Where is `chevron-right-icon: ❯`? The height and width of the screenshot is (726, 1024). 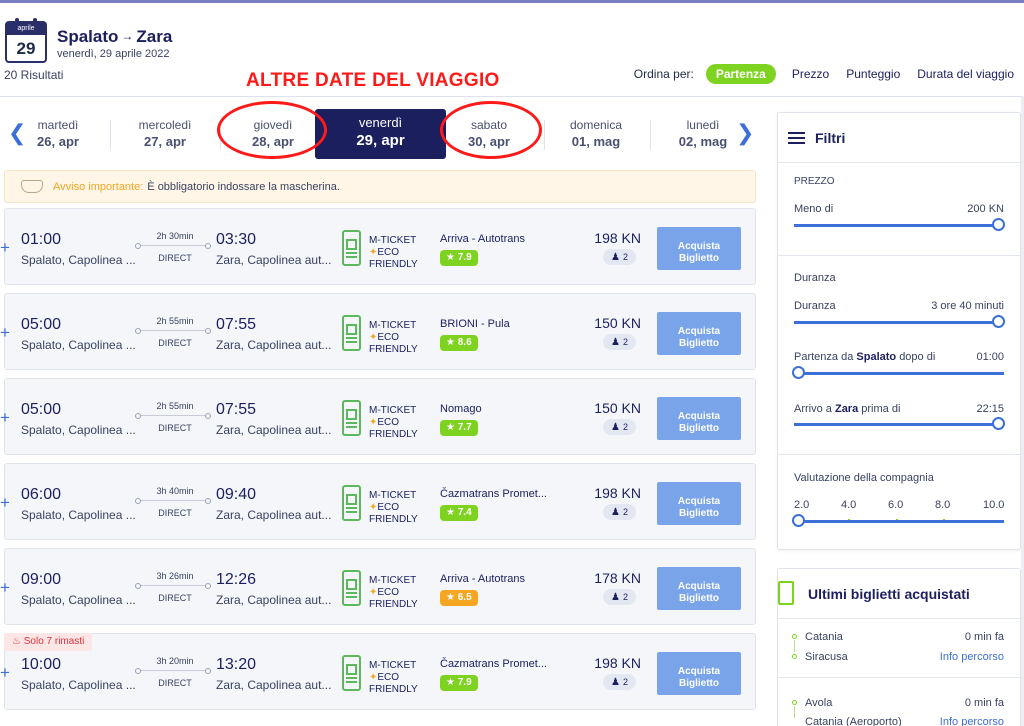
chevron-right-icon: ❯ is located at coordinates (745, 133).